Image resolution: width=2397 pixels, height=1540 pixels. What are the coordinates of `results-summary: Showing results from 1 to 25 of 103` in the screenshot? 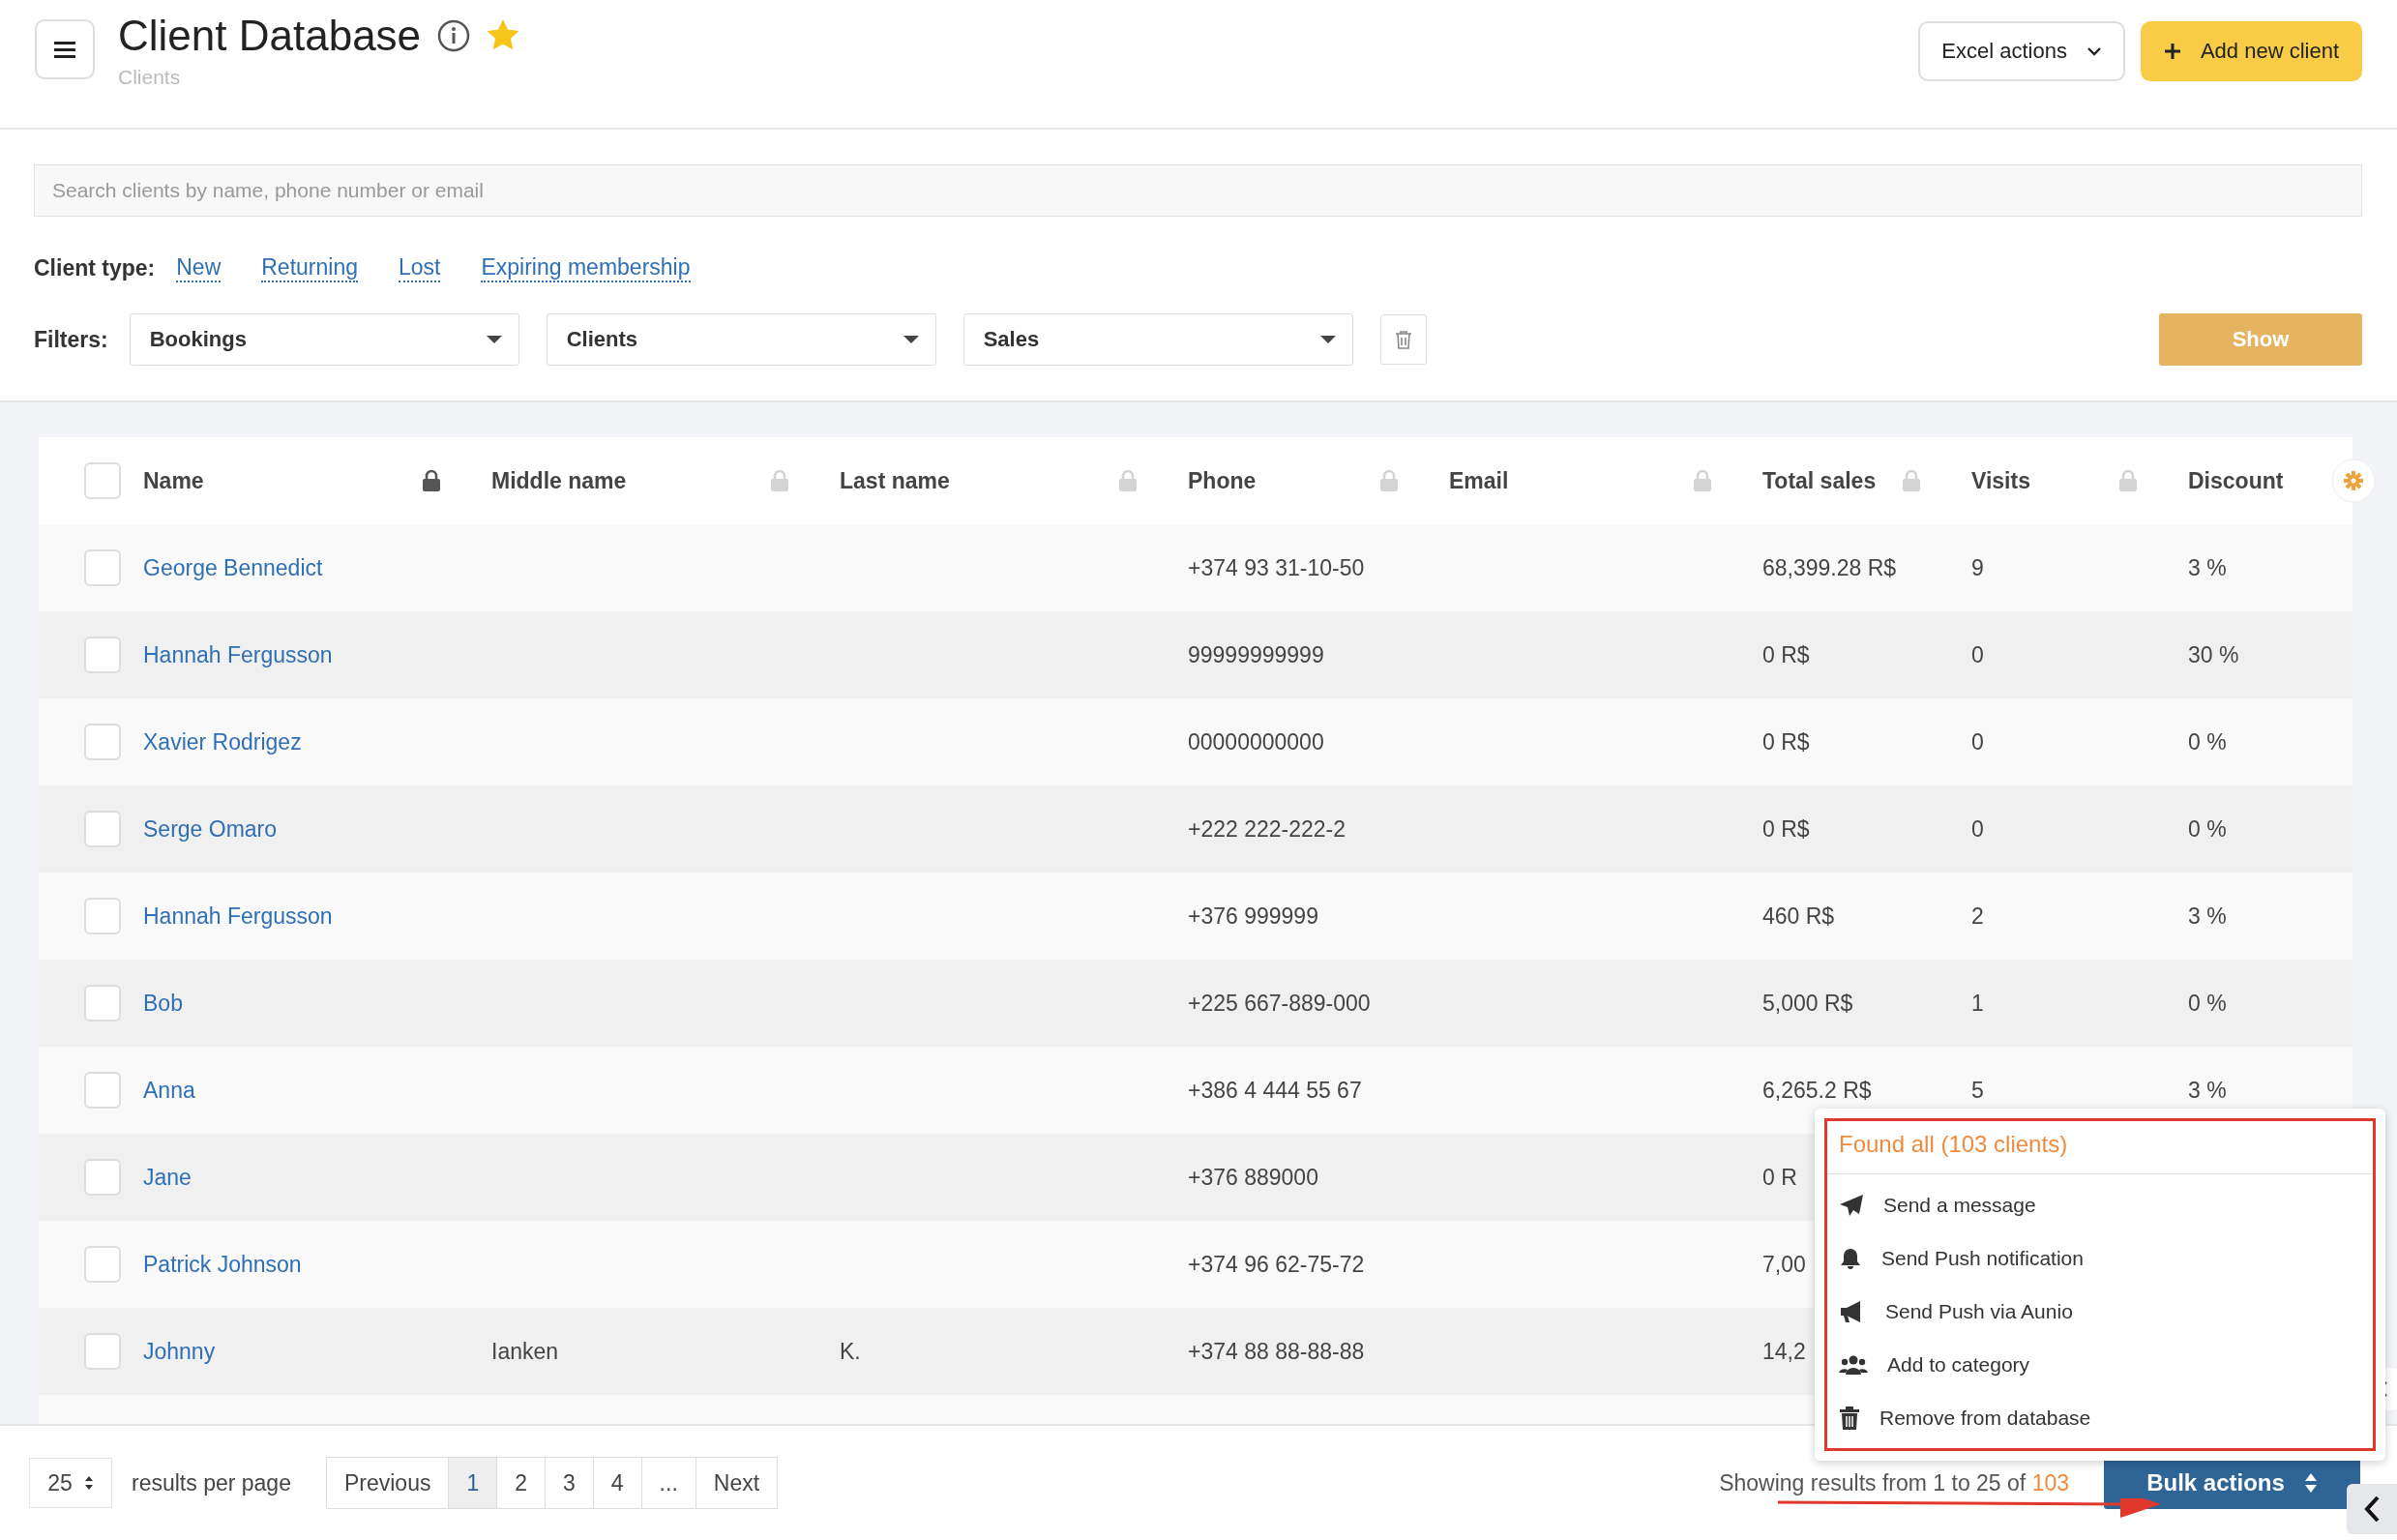 It's located at (1894, 1482).